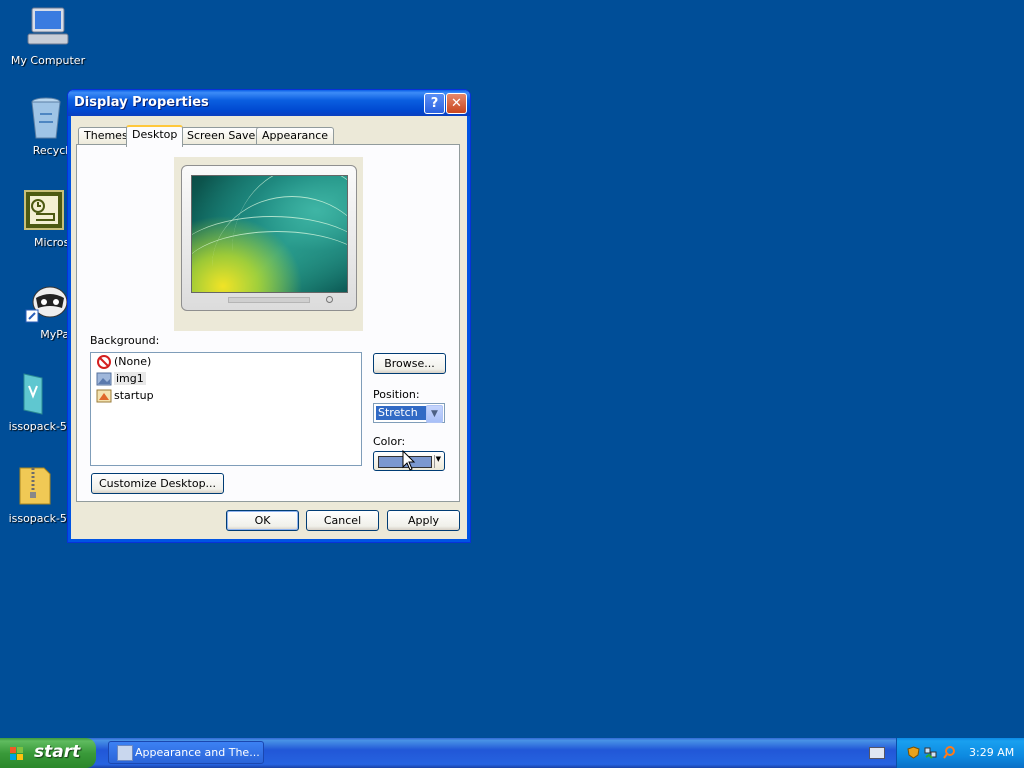 This screenshot has width=1024, height=768. What do you see at coordinates (34, 486) in the screenshot?
I see `zip-folder-icon` at bounding box center [34, 486].